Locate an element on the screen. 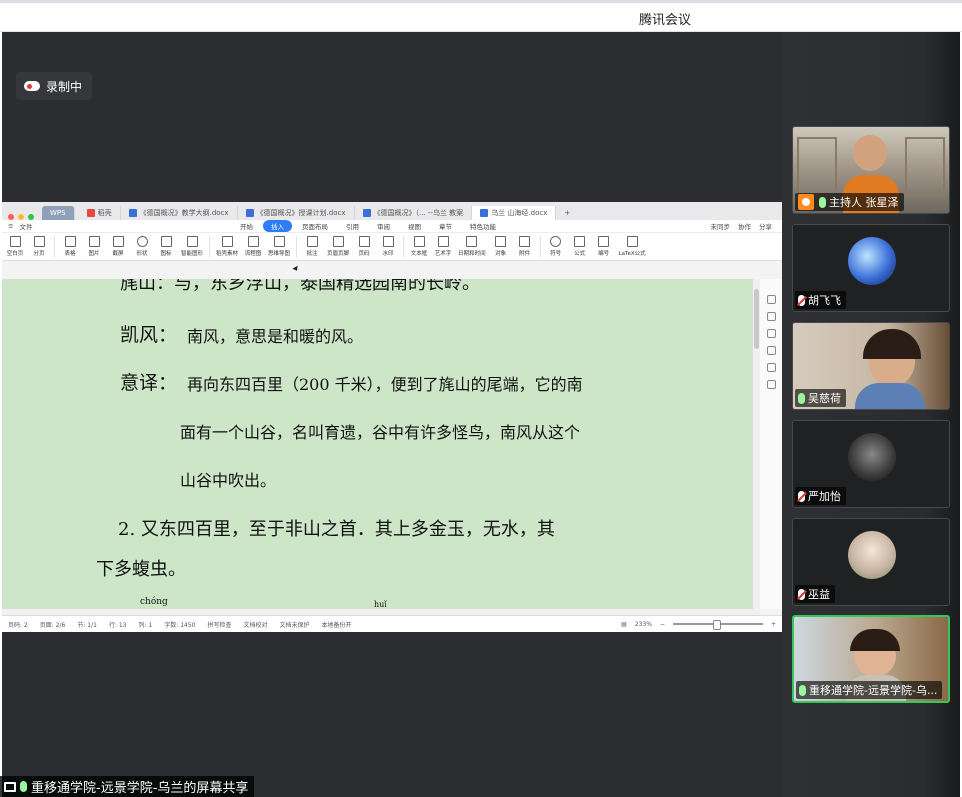 This screenshot has height=797, width=962. image-icon is located at coordinates (771, 350).